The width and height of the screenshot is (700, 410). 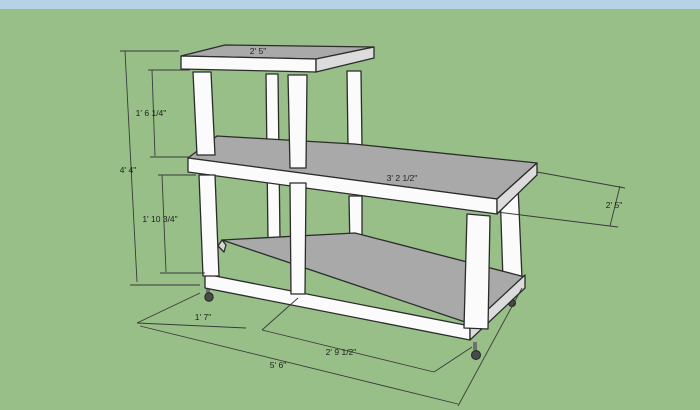 What do you see at coordinates (476, 351) in the screenshot?
I see `caster-front-right` at bounding box center [476, 351].